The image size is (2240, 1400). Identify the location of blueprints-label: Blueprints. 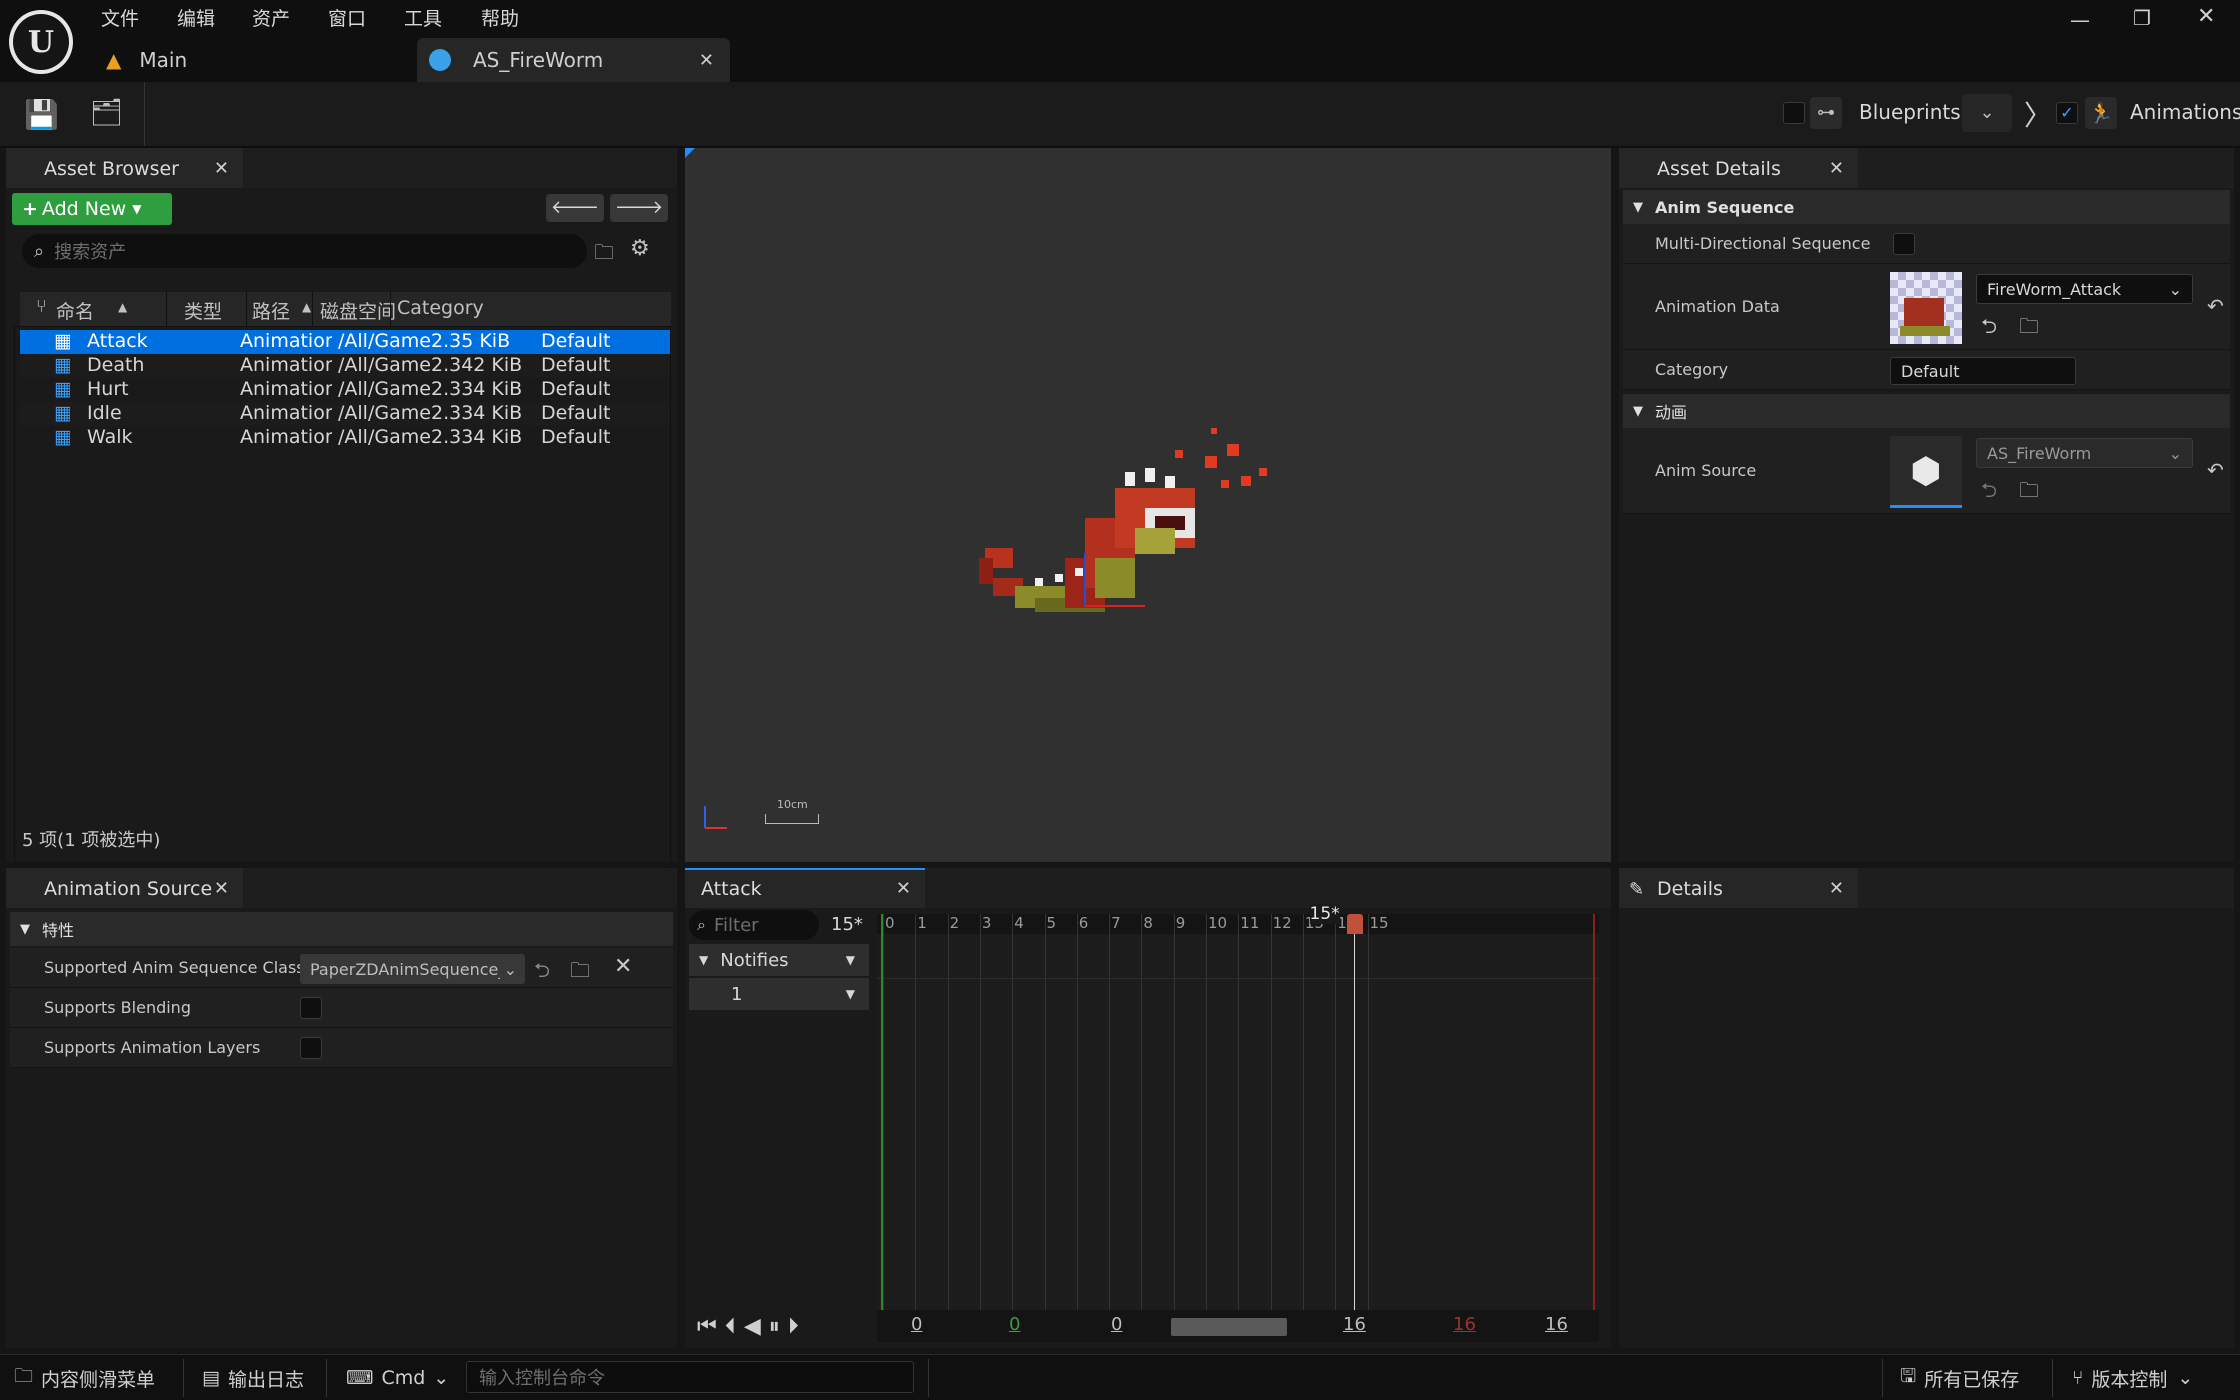
(1910, 112).